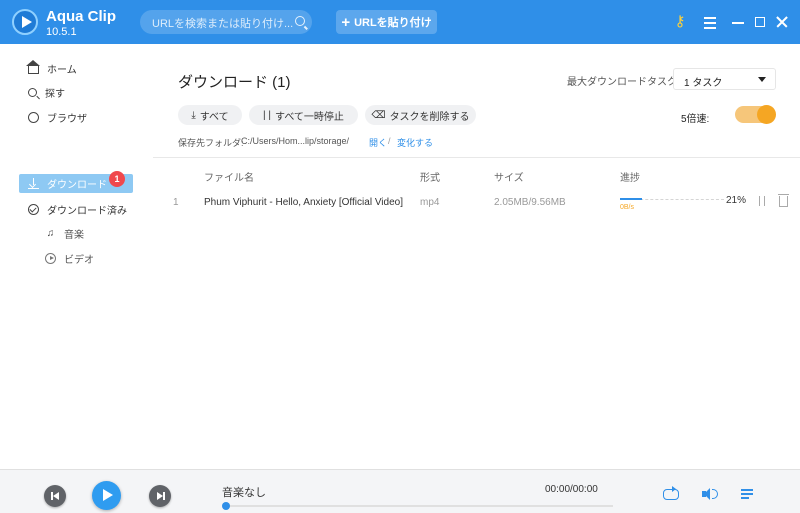 This screenshot has height=513, width=800. Describe the element at coordinates (530, 202) in the screenshot. I see `row-size: 2.05MB/9.56MB` at that location.